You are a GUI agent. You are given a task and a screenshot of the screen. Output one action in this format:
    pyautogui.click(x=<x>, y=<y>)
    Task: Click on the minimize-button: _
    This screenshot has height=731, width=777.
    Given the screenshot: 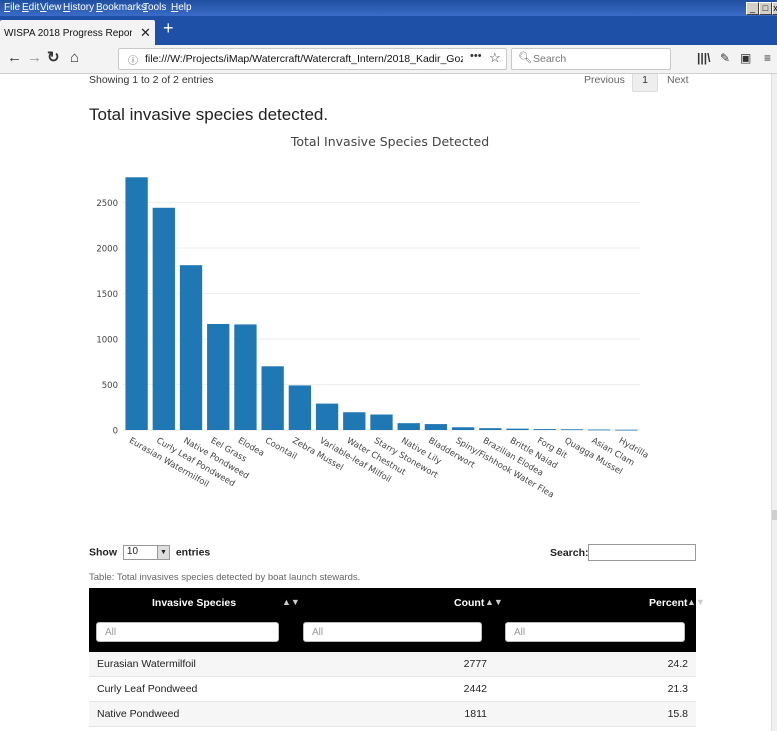 What is the action you would take?
    pyautogui.click(x=752, y=8)
    